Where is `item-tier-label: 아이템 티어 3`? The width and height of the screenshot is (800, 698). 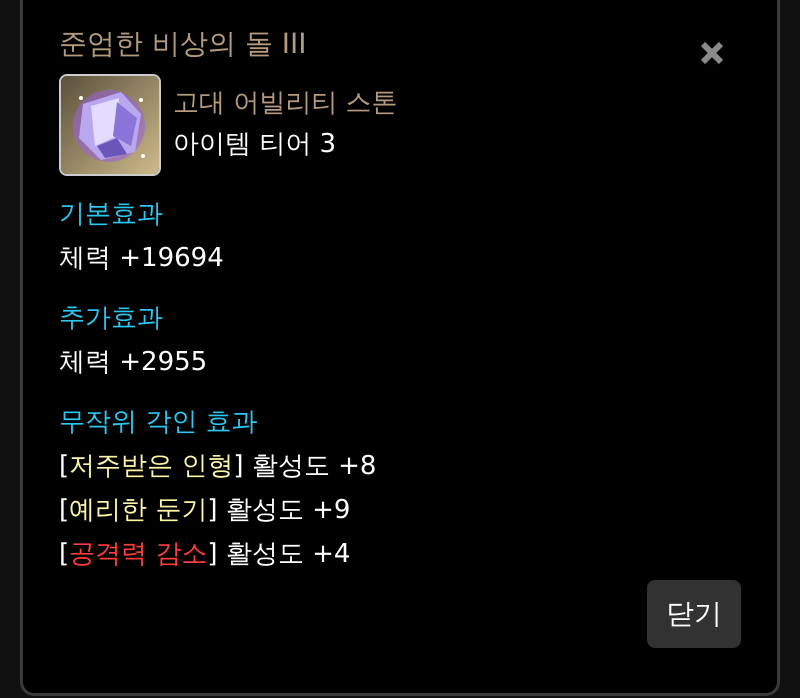
item-tier-label: 아이템 티어 3 is located at coordinates (255, 144).